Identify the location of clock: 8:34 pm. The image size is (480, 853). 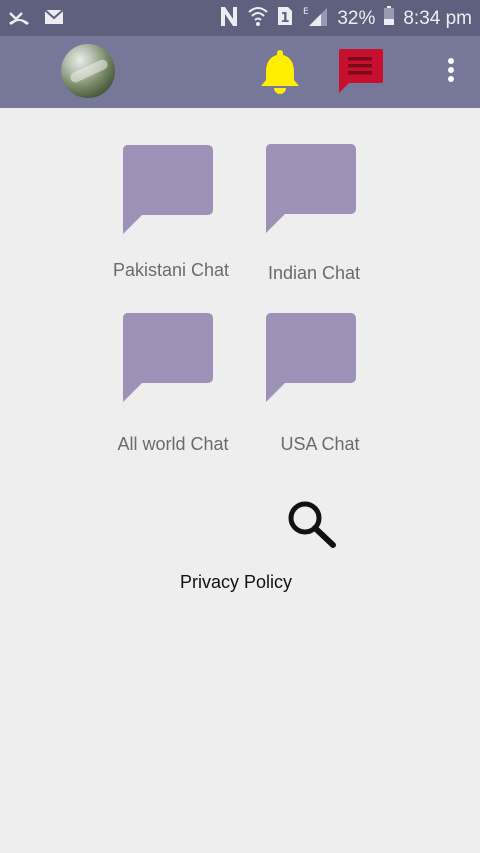
(437, 18).